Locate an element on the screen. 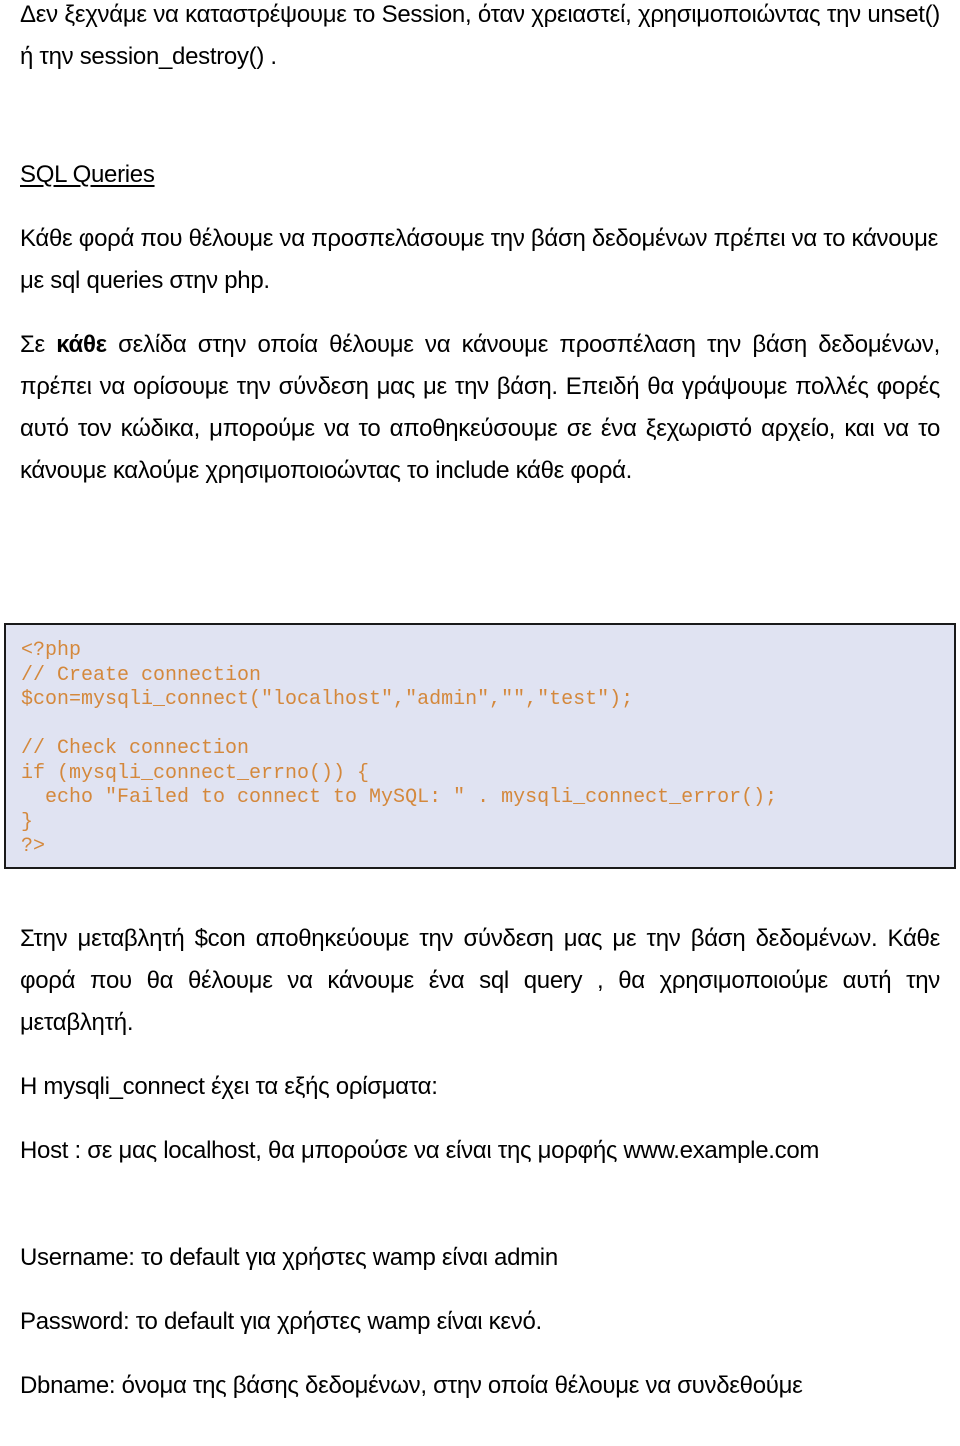  code-comment: // Check connection is located at coordinates (135, 748).